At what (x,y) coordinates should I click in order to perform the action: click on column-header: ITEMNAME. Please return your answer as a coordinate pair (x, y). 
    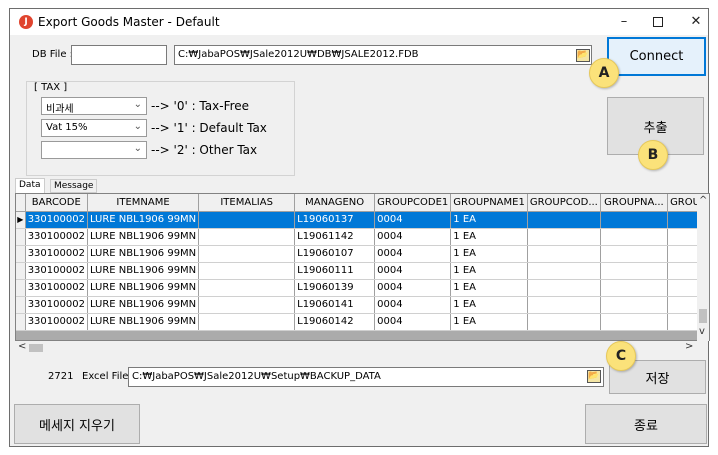
    Looking at the image, I should click on (143, 203).